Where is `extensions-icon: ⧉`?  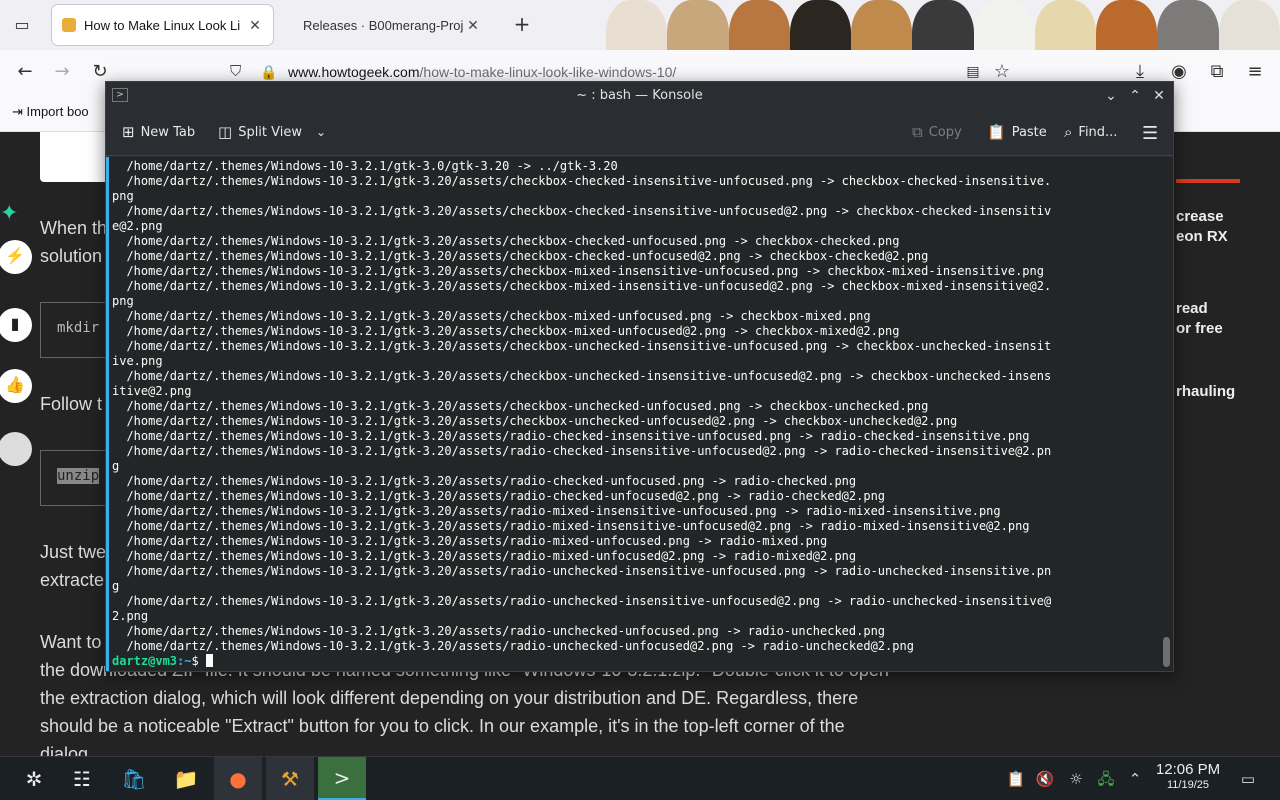
extensions-icon: ⧉ is located at coordinates (1217, 72).